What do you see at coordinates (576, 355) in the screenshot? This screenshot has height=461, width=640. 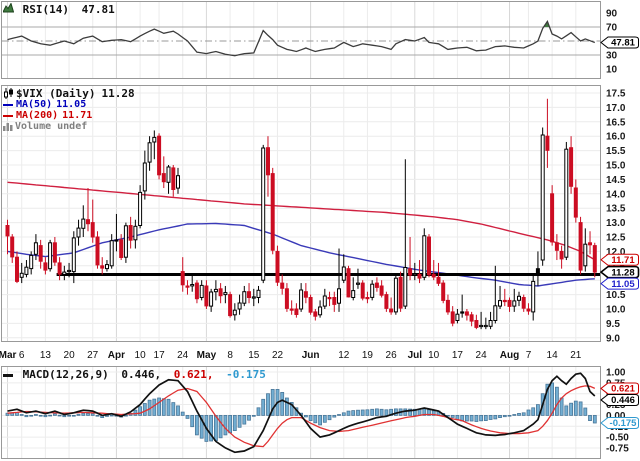 I see `day-tick-label: 21` at bounding box center [576, 355].